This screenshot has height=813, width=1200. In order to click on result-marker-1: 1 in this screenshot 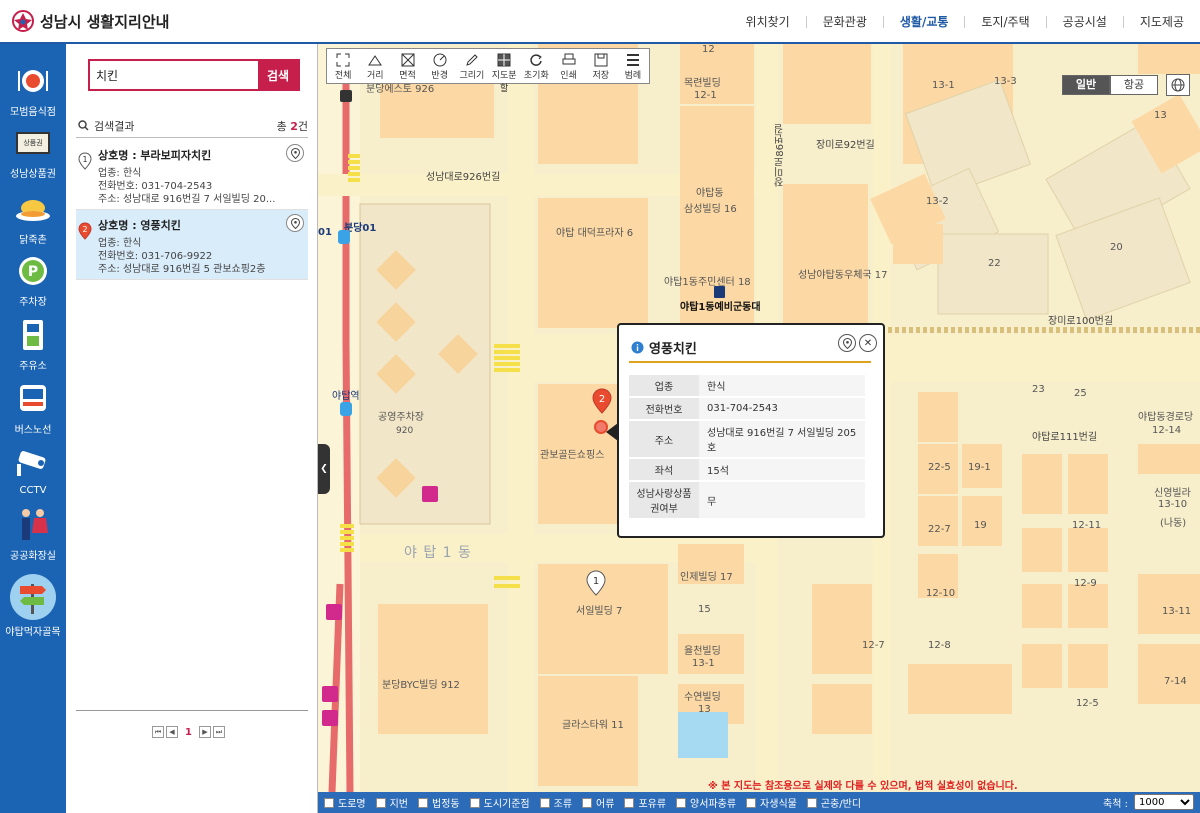, I will do `click(596, 583)`.